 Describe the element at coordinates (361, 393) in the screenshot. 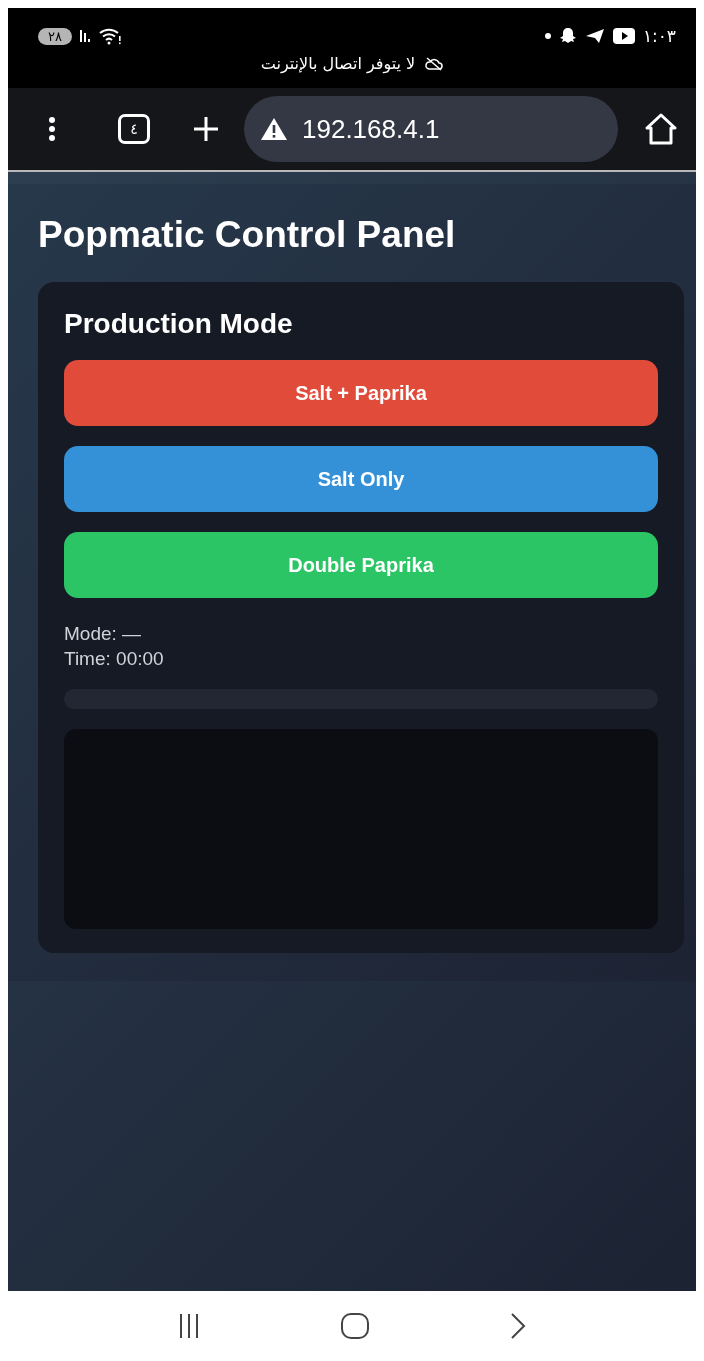

I see `mode-button: Salt + Paprika` at that location.